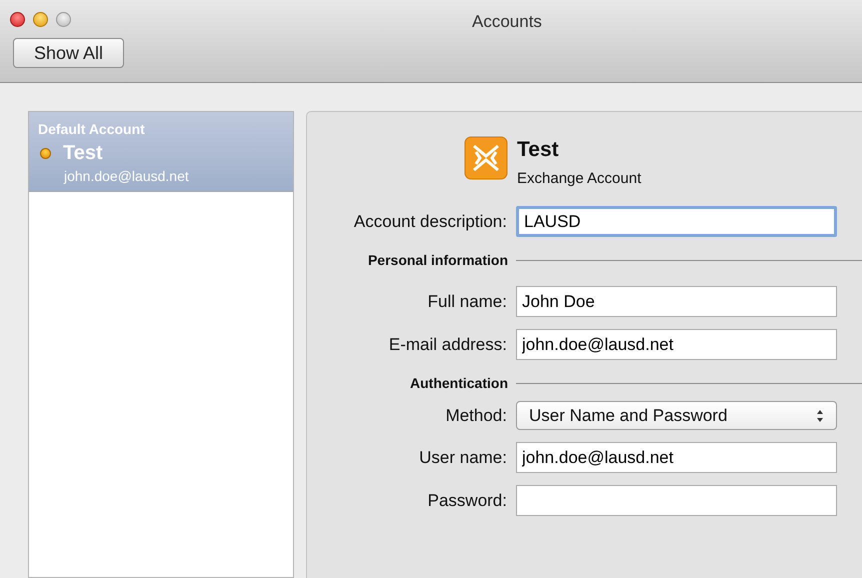  What do you see at coordinates (463, 457) in the screenshot?
I see `field-label: User name:` at bounding box center [463, 457].